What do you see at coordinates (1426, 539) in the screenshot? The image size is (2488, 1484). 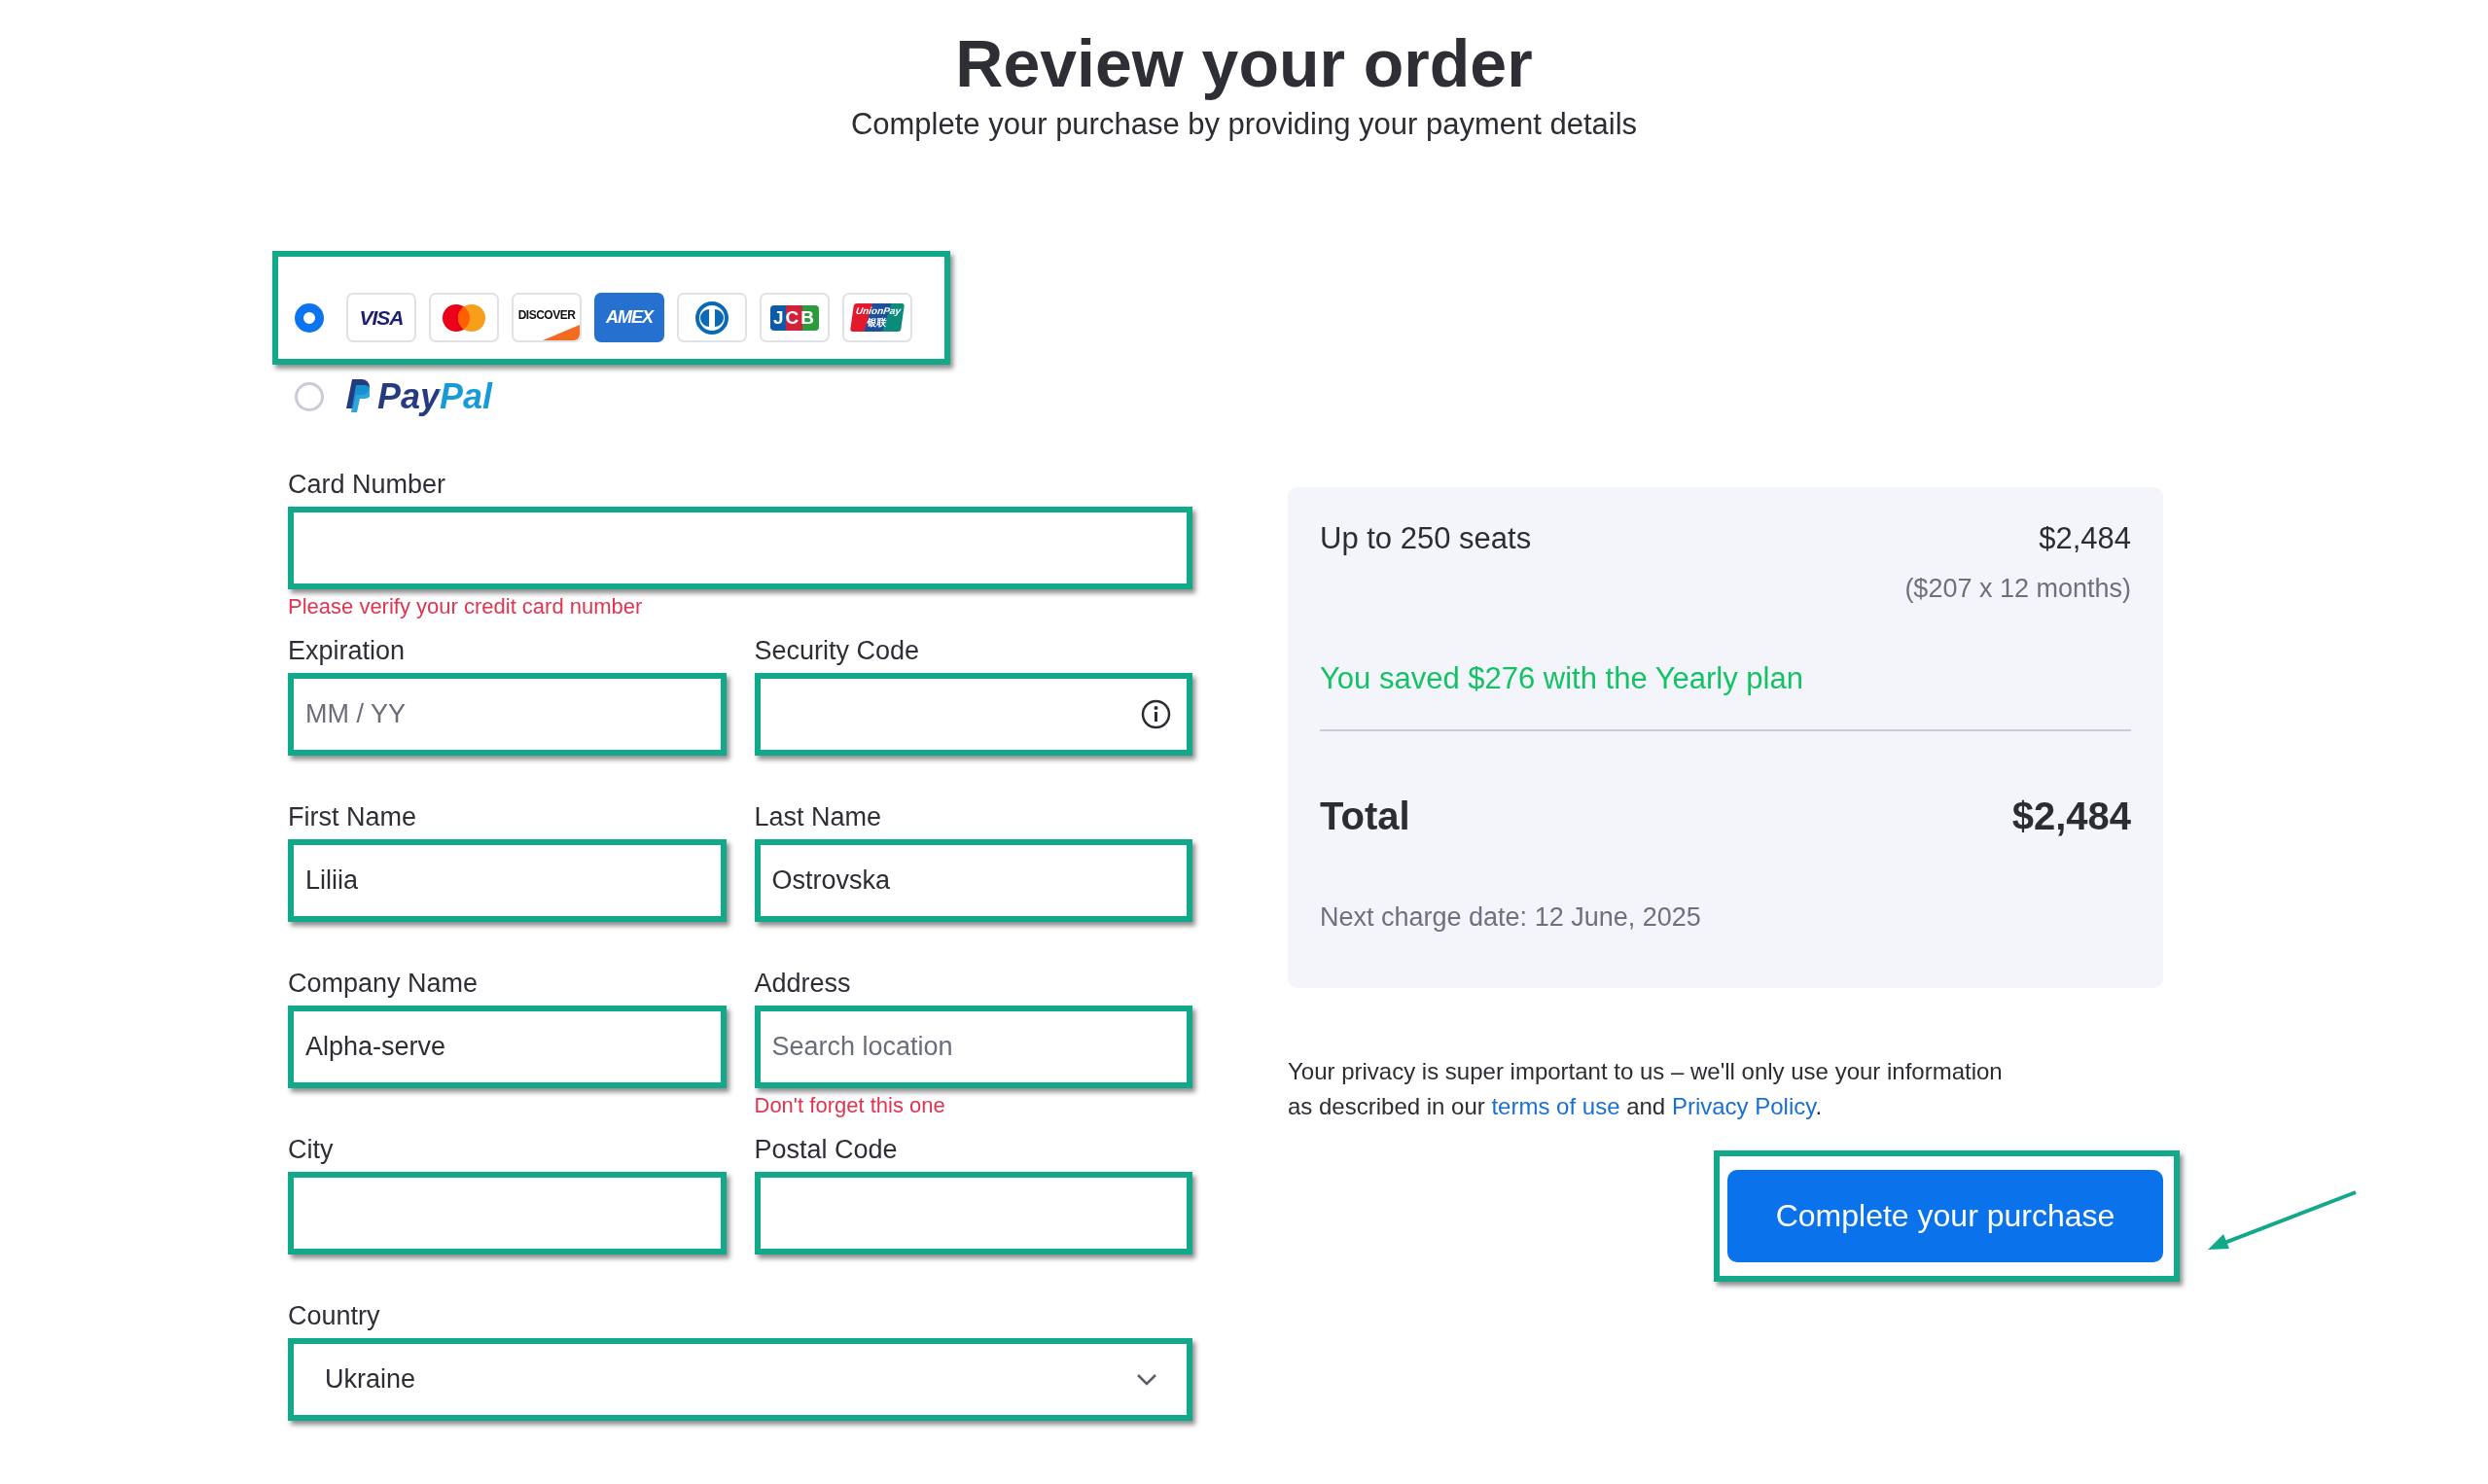 I see `plan-name: Up to 250 seats` at bounding box center [1426, 539].